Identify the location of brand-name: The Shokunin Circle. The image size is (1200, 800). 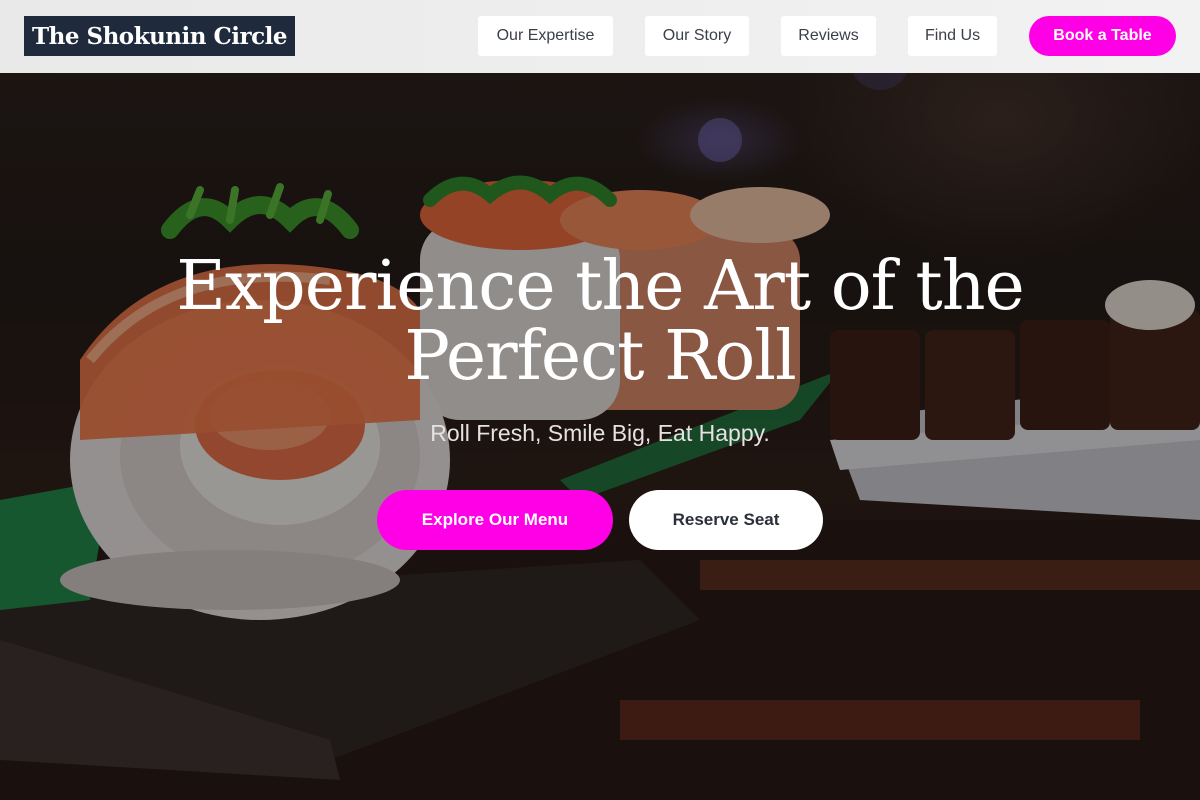
(160, 36).